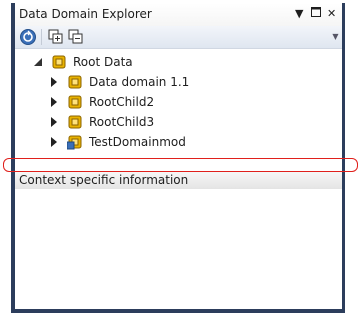 This screenshot has width=364, height=317. Describe the element at coordinates (103, 62) in the screenshot. I see `tree-node-label: Root Data` at that location.